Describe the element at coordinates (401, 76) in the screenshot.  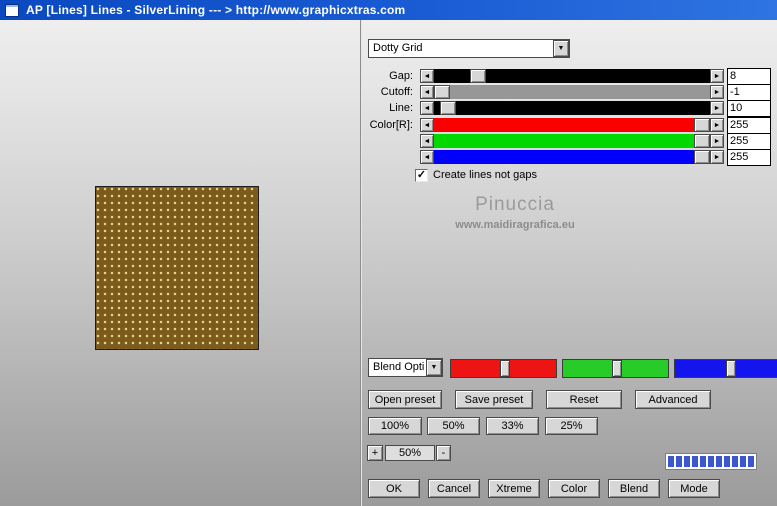
I see `gap-label: Gap:` at that location.